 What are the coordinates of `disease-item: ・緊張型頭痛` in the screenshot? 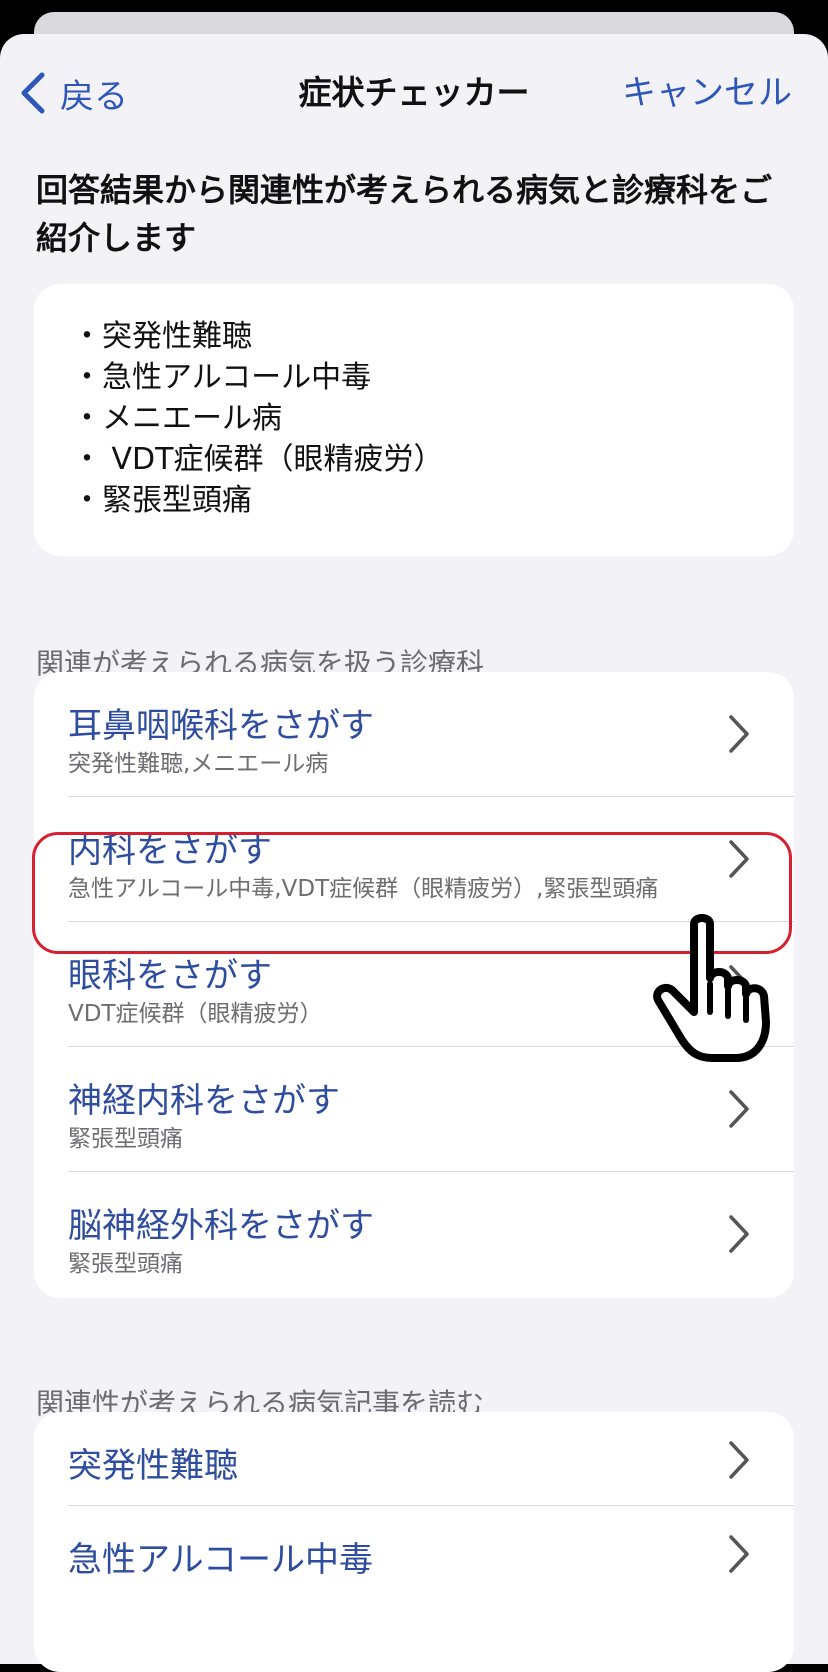 It's located at (162, 500).